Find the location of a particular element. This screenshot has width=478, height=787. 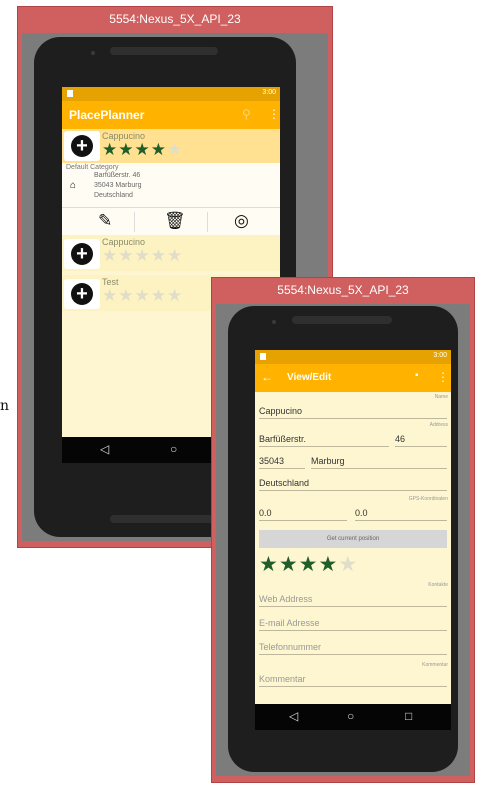

edit-icon: ✎ is located at coordinates (105, 221).